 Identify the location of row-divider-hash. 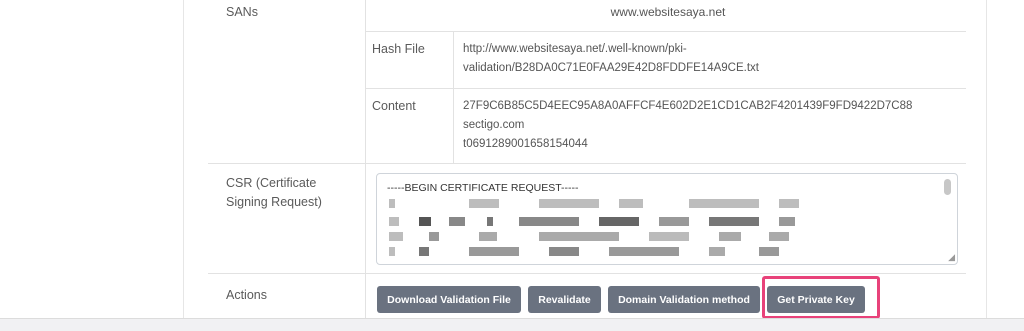
(665, 88).